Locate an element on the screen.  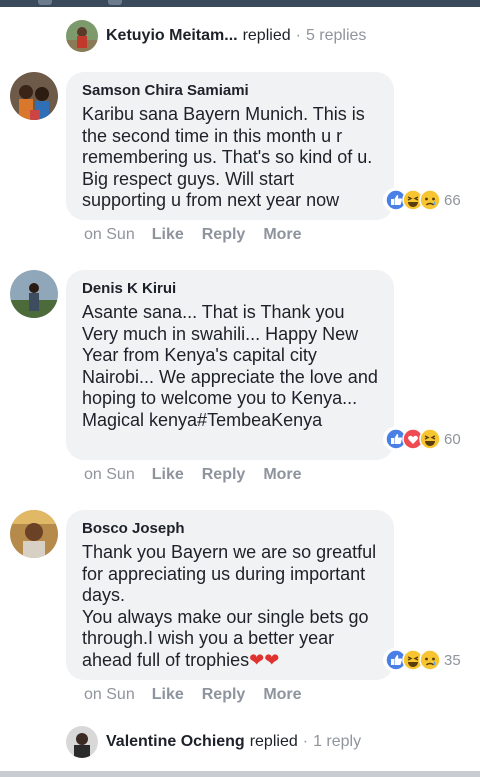
reactions-summary: 35 is located at coordinates (424, 660).